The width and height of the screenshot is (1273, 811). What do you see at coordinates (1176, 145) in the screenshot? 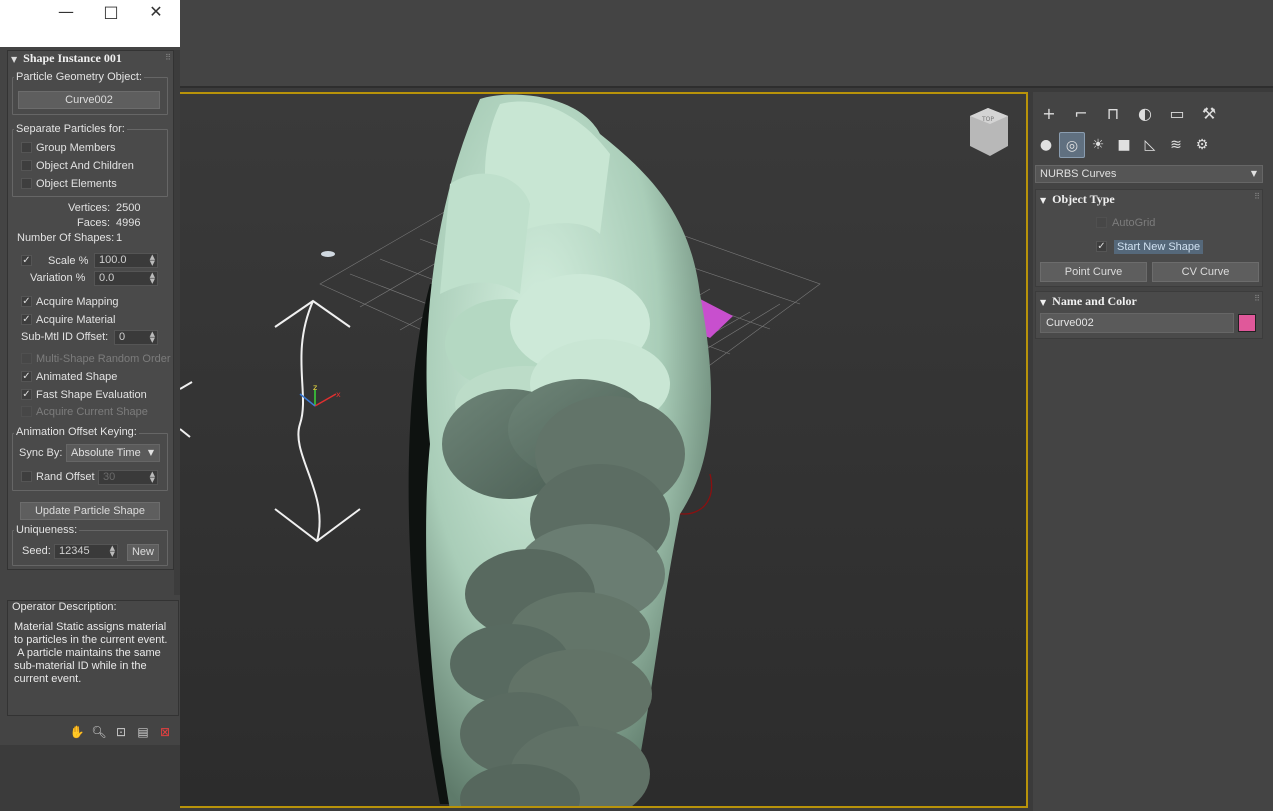
I see `spacewarps-icon: ≋` at bounding box center [1176, 145].